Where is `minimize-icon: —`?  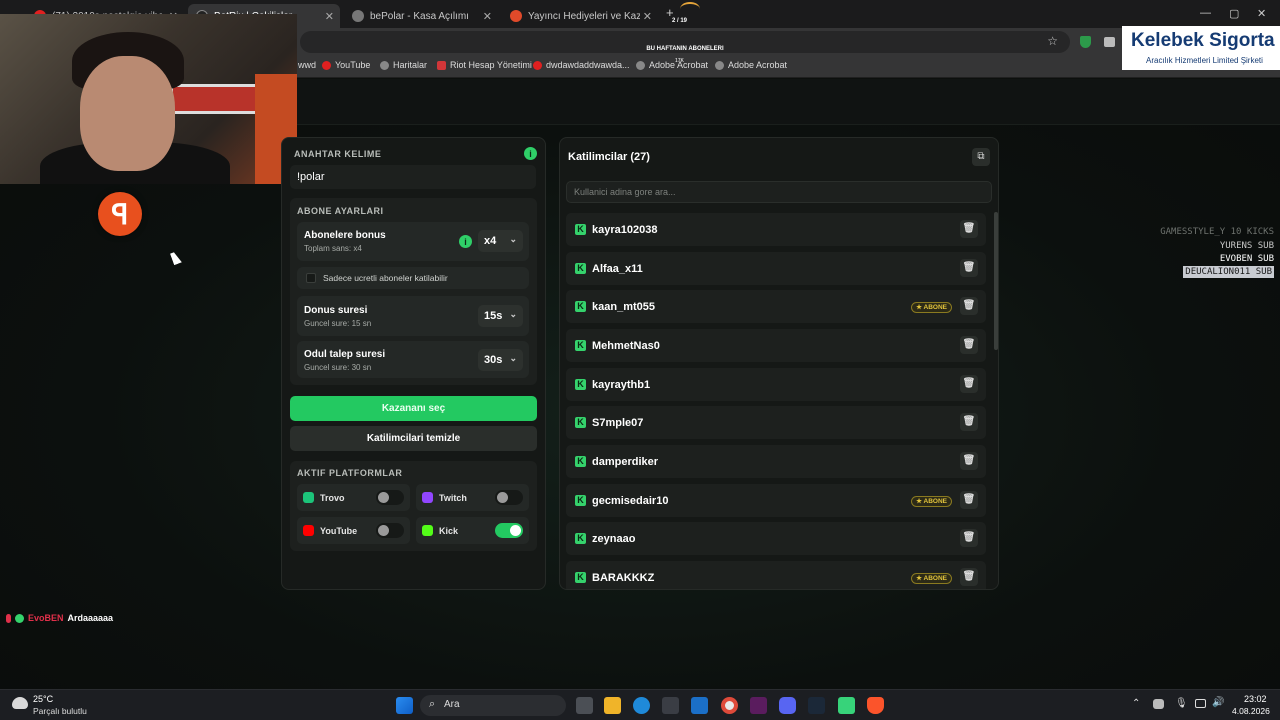 minimize-icon: — is located at coordinates (1205, 13).